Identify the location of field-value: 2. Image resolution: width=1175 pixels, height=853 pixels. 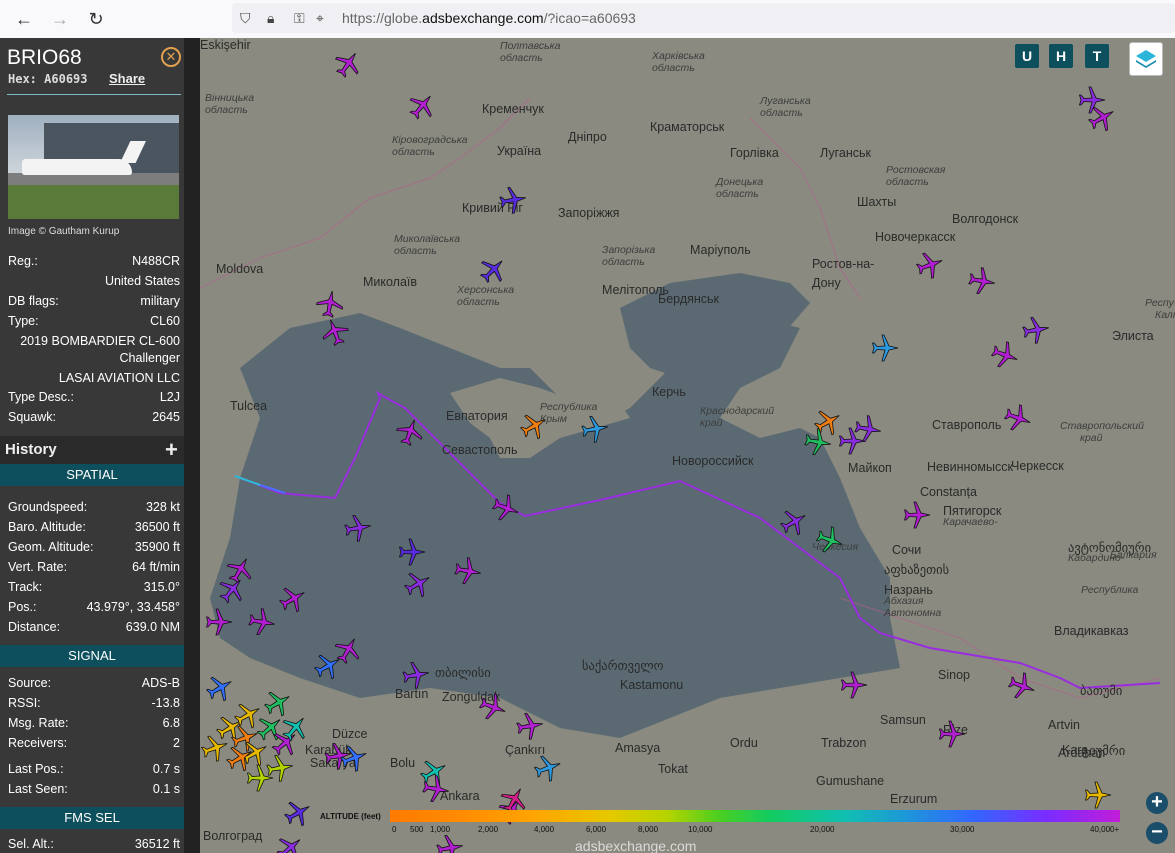
(176, 743).